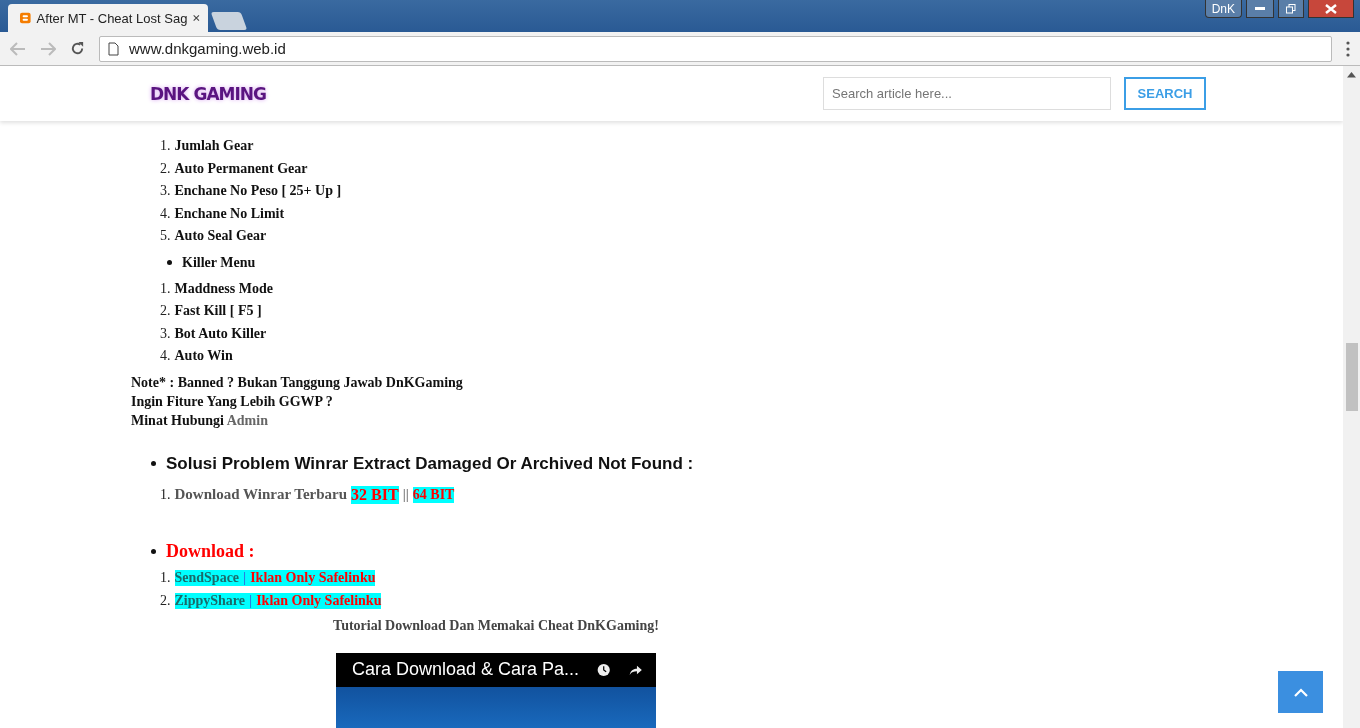 This screenshot has width=1360, height=728. I want to click on video-caption: Tutorial Download Dan Memakai Cheat DnKGaming!, so click(496, 625).